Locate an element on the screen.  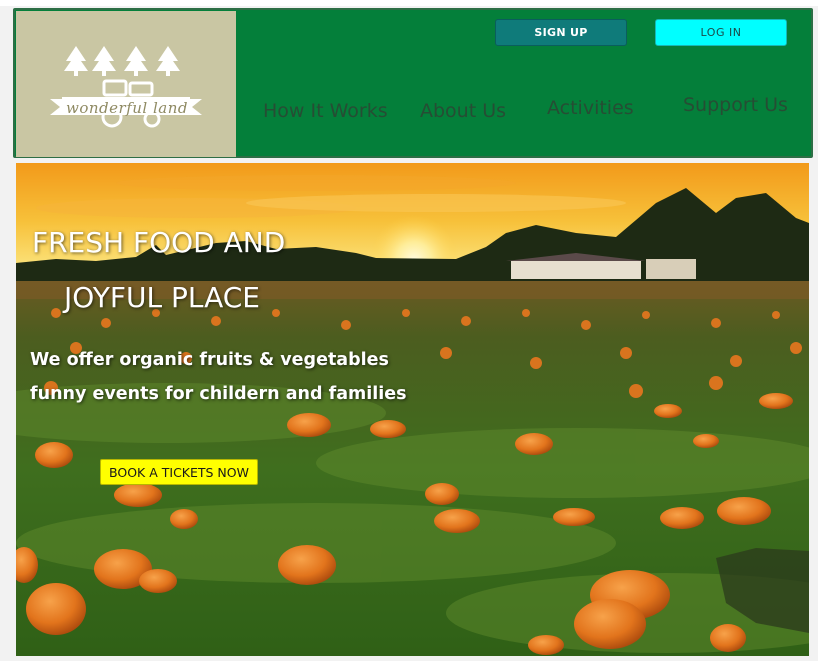
top-strip is located at coordinates (409, 3).